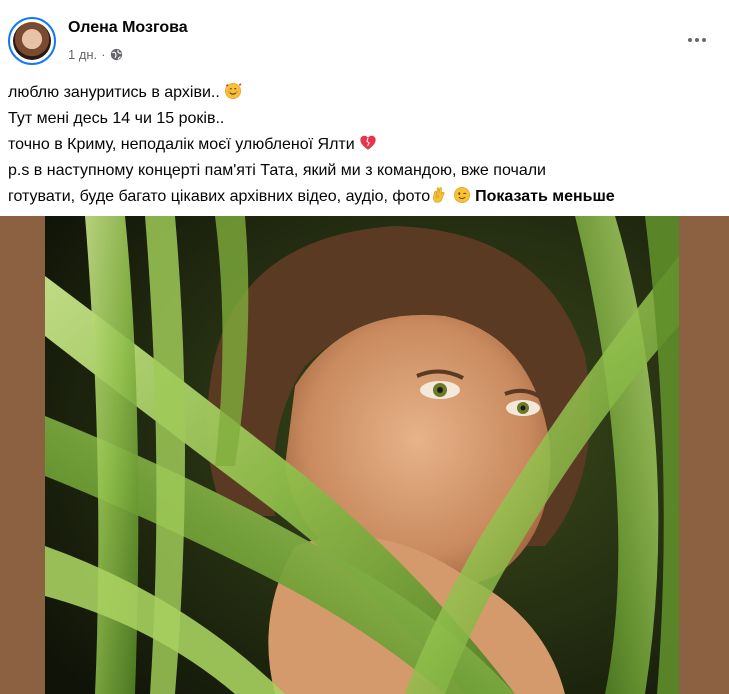 The image size is (729, 694). Describe the element at coordinates (114, 92) in the screenshot. I see `post-line-text: люблю зануритись в архіви..` at that location.